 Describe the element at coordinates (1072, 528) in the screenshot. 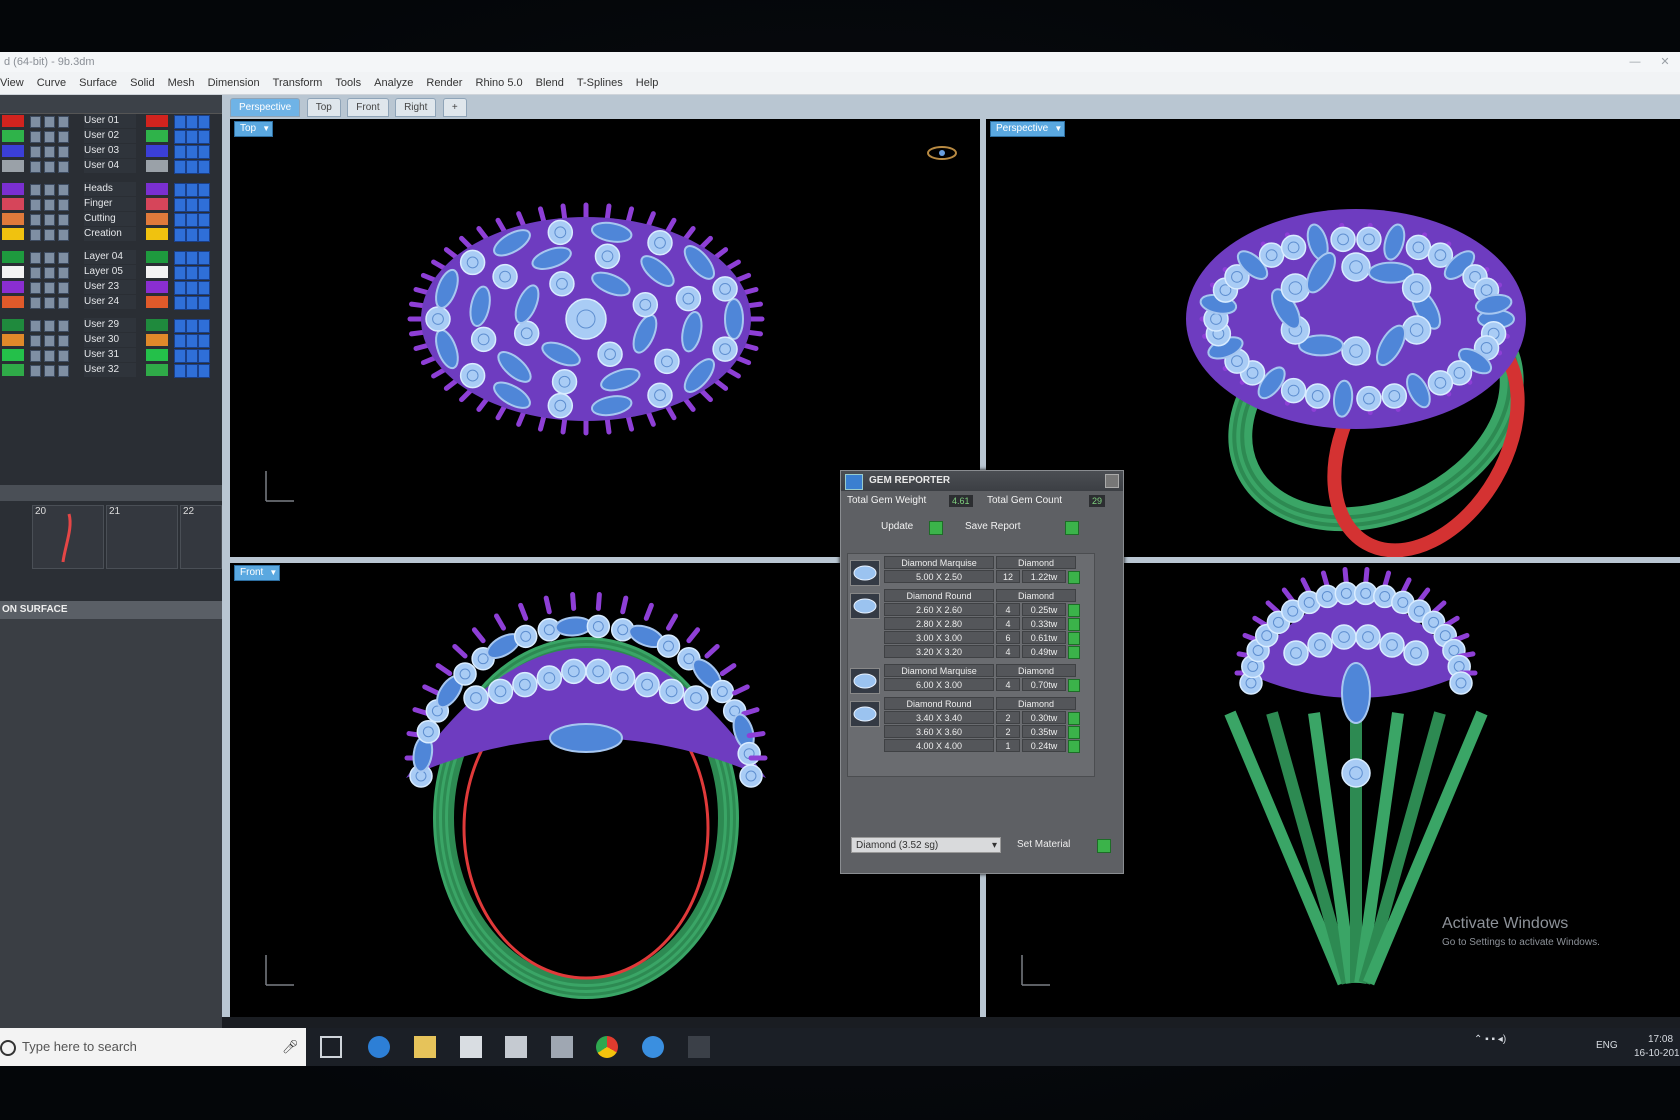

I see `save-report-button` at that location.